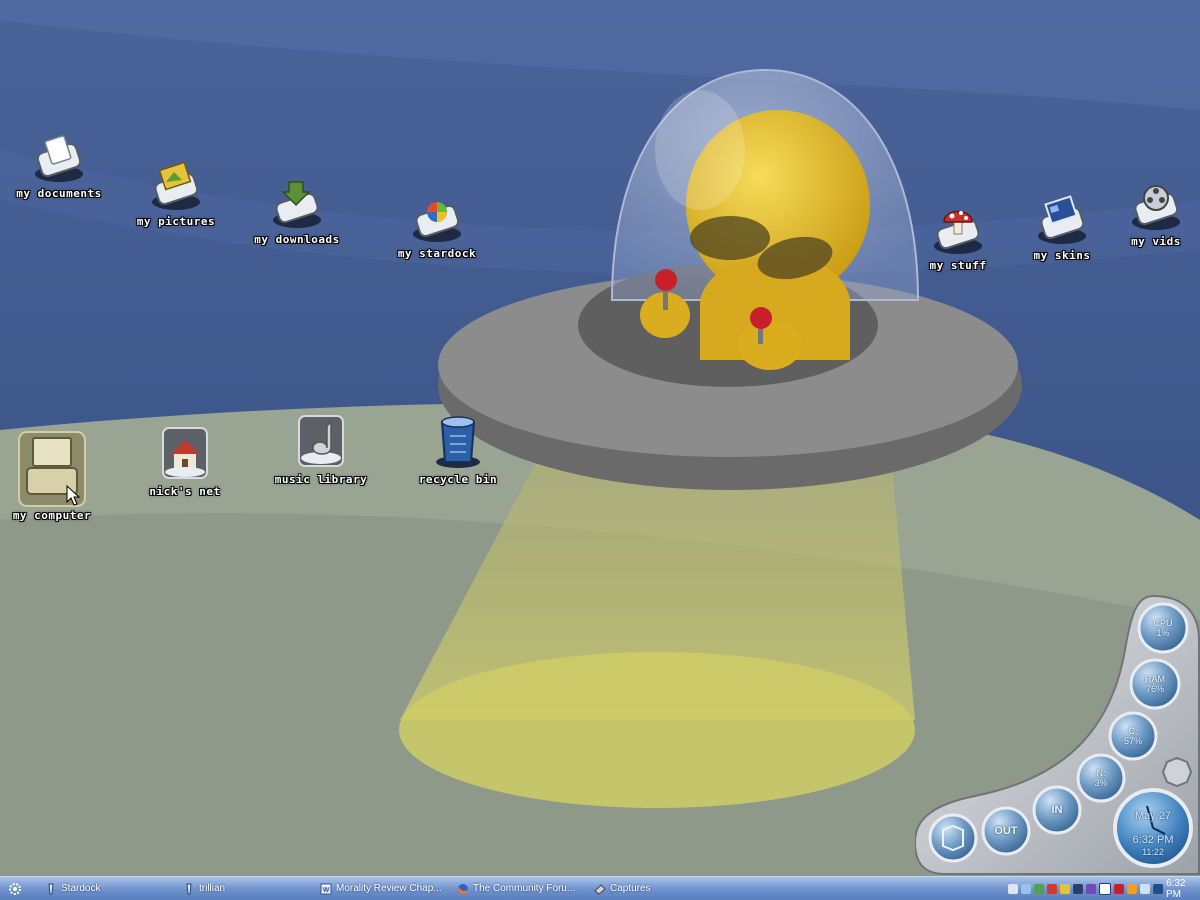  What do you see at coordinates (630, 888) in the screenshot?
I see `taskbar-item-label: Captures` at bounding box center [630, 888].